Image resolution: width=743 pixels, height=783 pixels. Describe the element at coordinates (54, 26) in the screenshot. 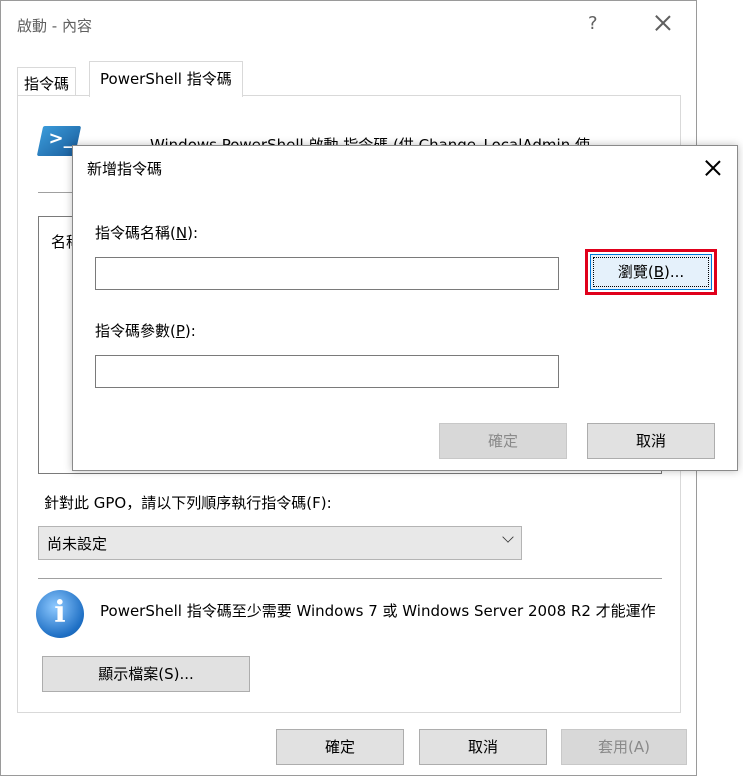

I see `window-title: 啟動 - 內容` at that location.